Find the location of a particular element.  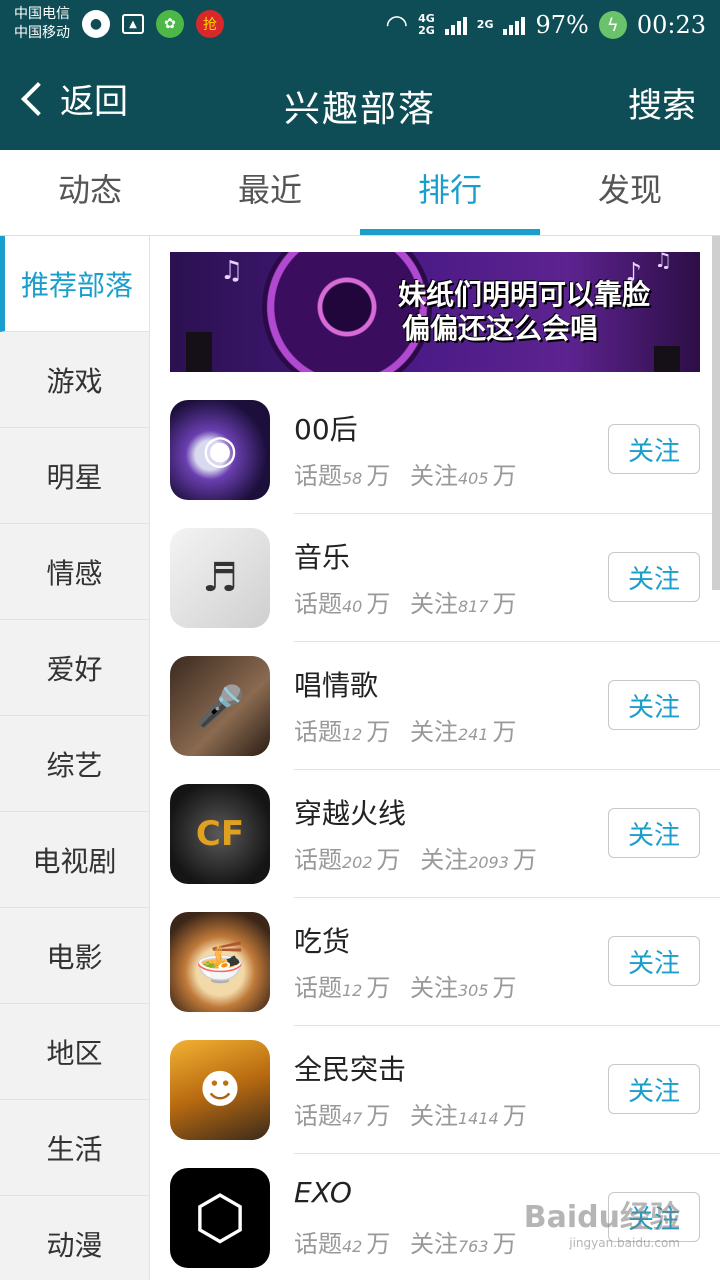

sidebar-item-anime: 动漫 is located at coordinates (74, 1238).